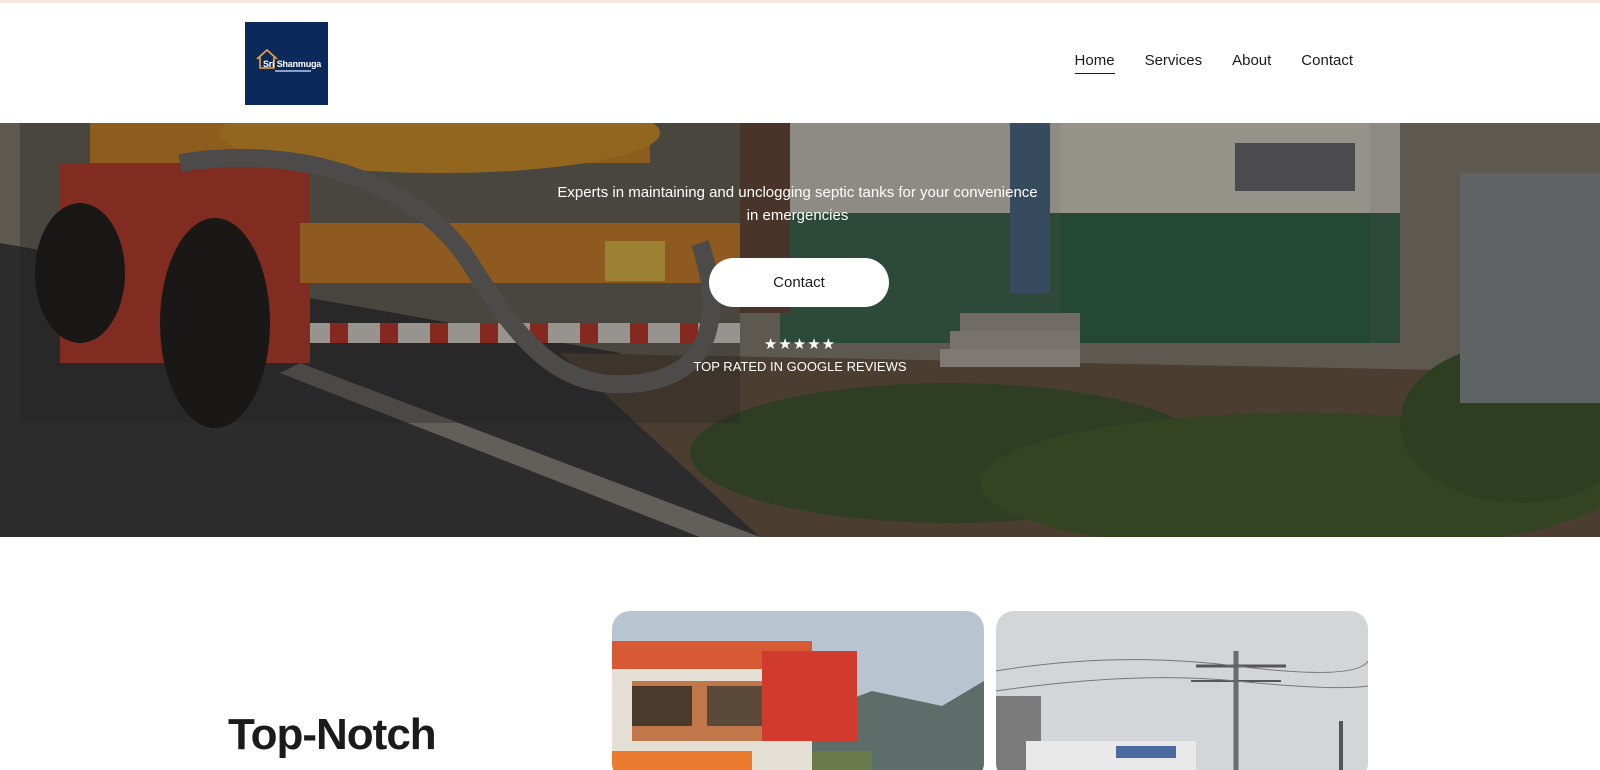 The width and height of the screenshot is (1600, 770). Describe the element at coordinates (1174, 63) in the screenshot. I see `nav-services: Services` at that location.